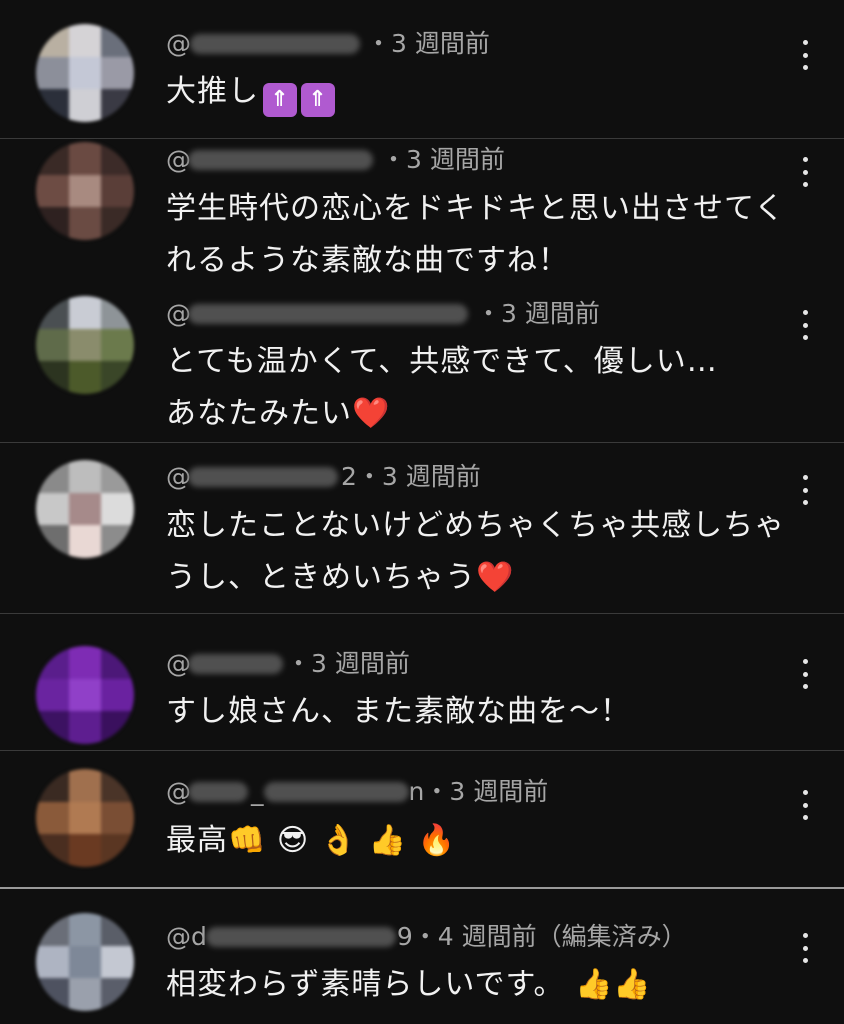 The image size is (844, 1024). I want to click on author-handle: @ _ n, so click(295, 792).